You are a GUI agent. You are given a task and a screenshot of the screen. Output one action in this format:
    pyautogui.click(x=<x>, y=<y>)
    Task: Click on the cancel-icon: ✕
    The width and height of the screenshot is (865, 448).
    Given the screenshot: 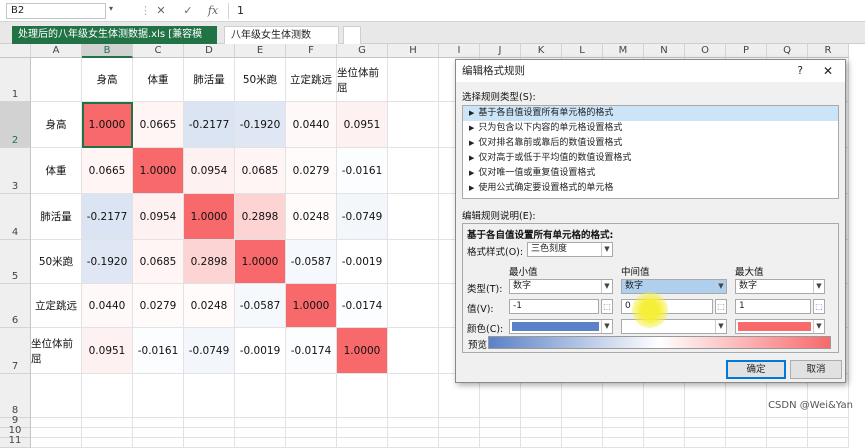 What is the action you would take?
    pyautogui.click(x=161, y=11)
    